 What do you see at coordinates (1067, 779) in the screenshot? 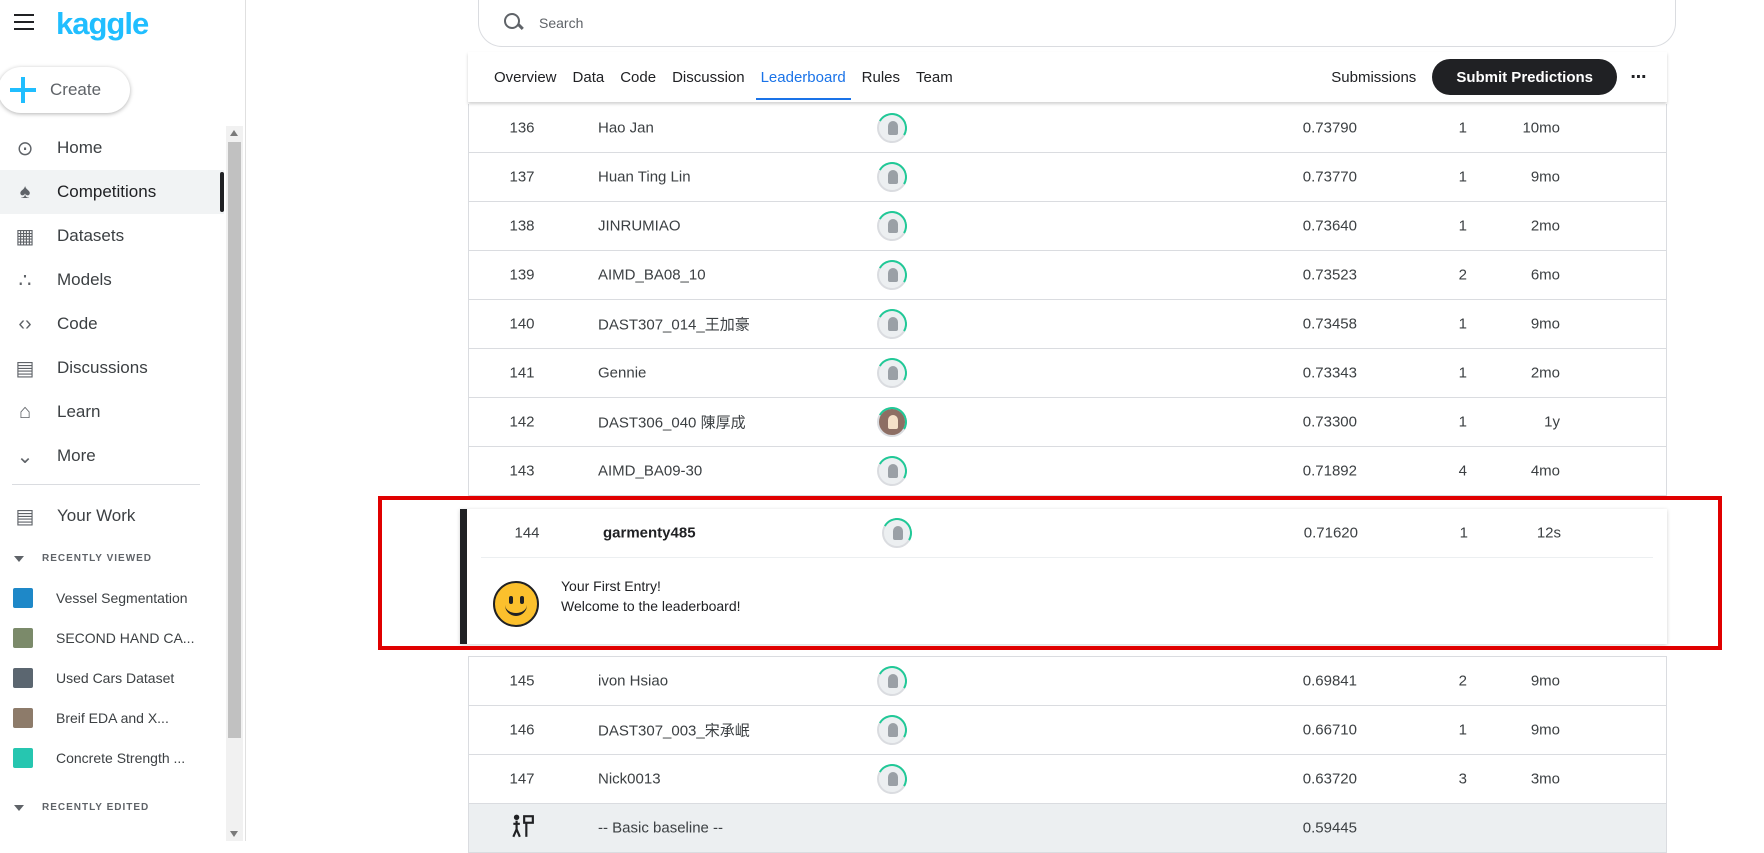
I see `table-row: 147 Nick0013 0.63720 3 3mo` at bounding box center [1067, 779].